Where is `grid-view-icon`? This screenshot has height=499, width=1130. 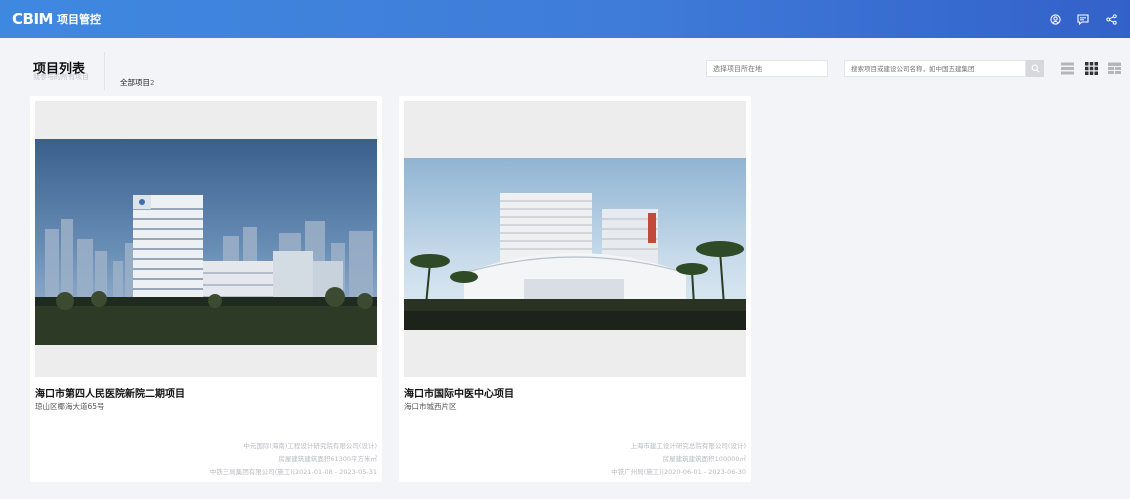
grid-view-icon is located at coordinates (1091, 68).